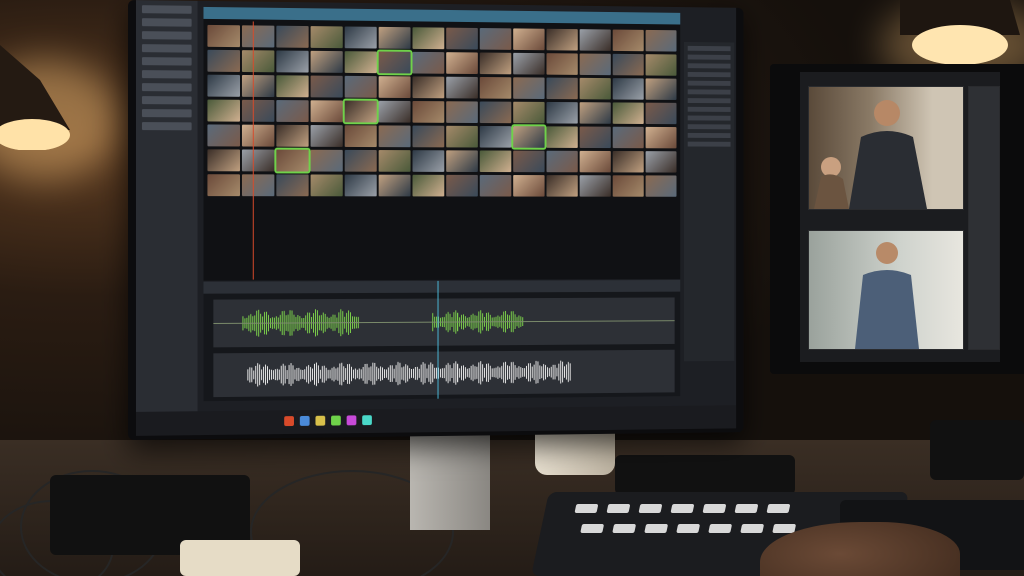 This screenshot has width=1024, height=576. Describe the element at coordinates (442, 341) in the screenshot. I see `timeline` at that location.